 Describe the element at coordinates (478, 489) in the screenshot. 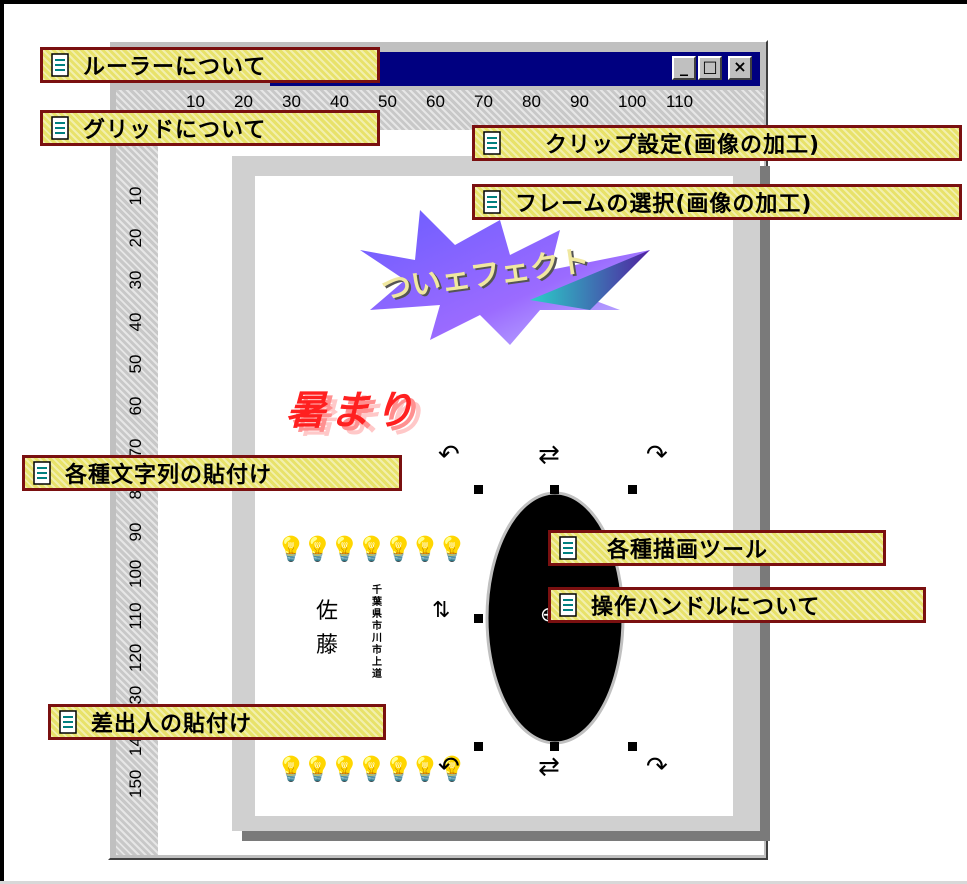

I see `resize-handle-top-left` at that location.